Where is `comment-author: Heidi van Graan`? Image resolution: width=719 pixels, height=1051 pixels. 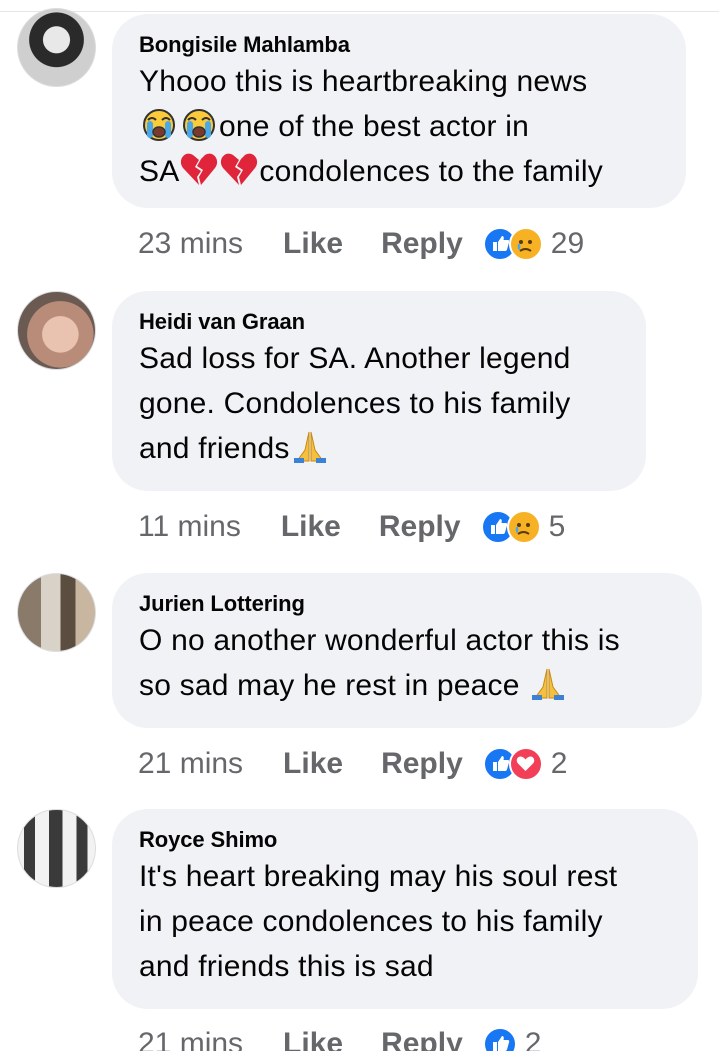 comment-author: Heidi van Graan is located at coordinates (379, 322).